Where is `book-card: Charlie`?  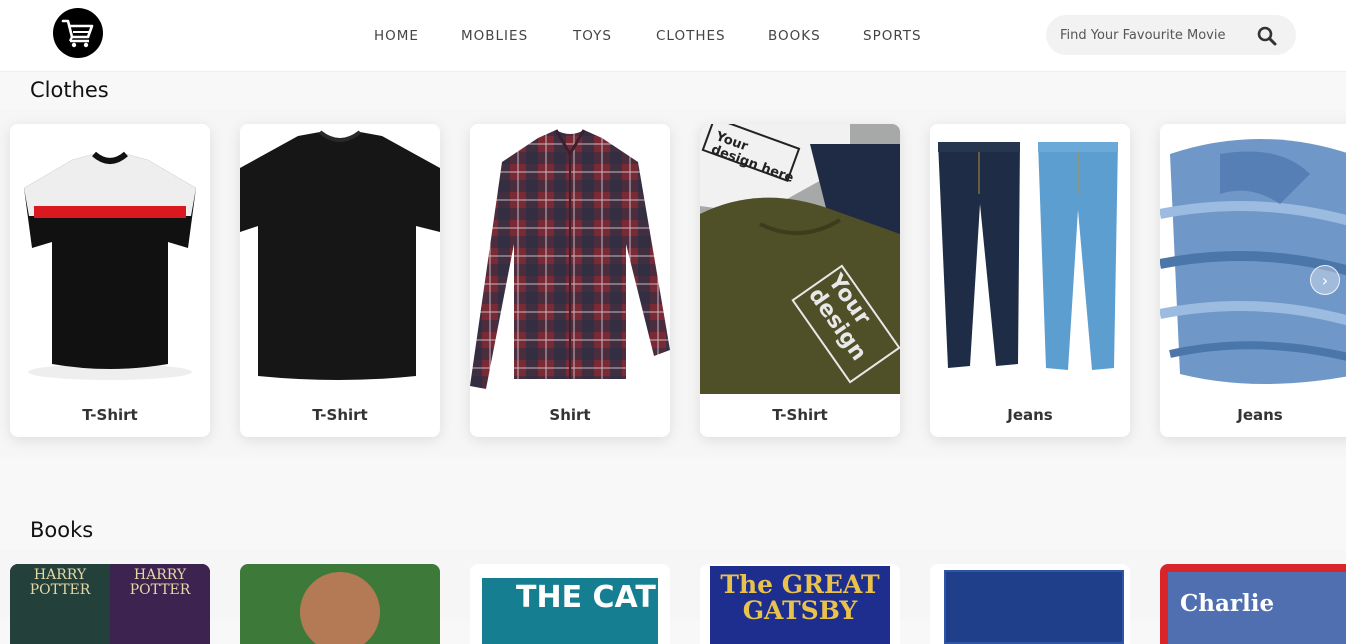
book-card: Charlie is located at coordinates (1253, 604).